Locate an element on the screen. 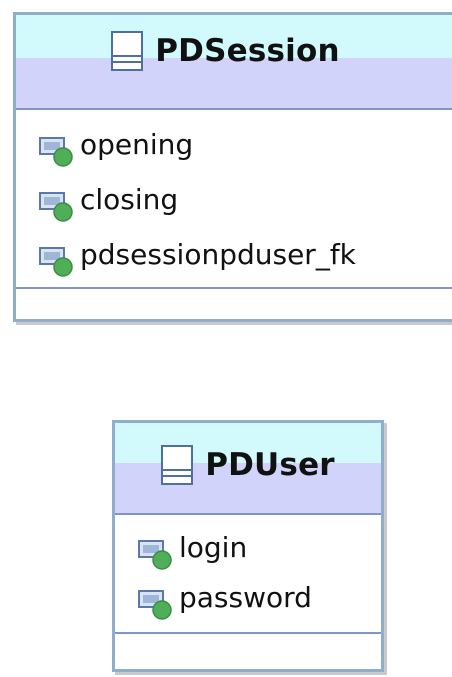 The height and width of the screenshot is (677, 452). attribute-row: password is located at coordinates (224, 601).